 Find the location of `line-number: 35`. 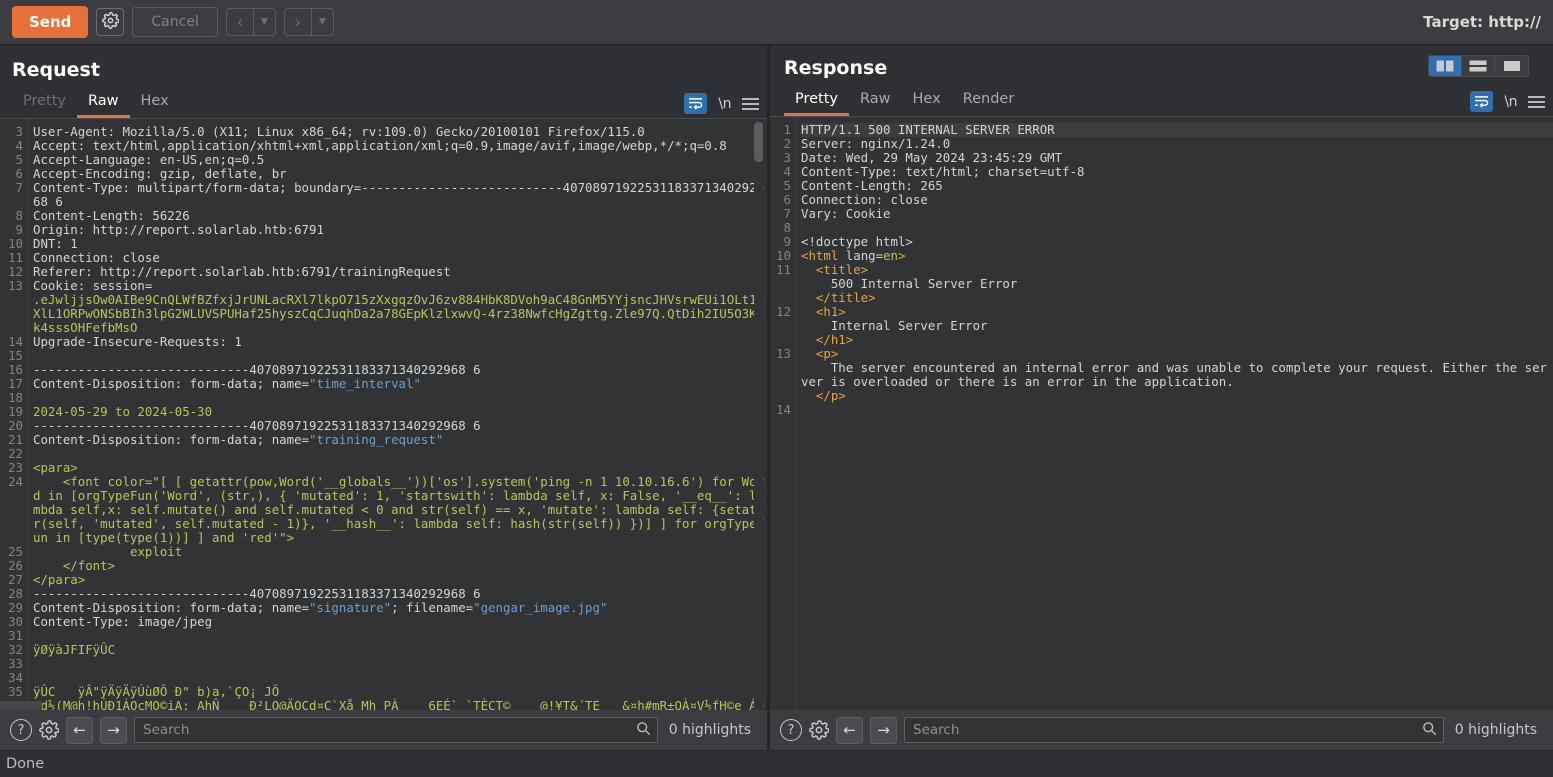

line-number: 35 is located at coordinates (15, 691).